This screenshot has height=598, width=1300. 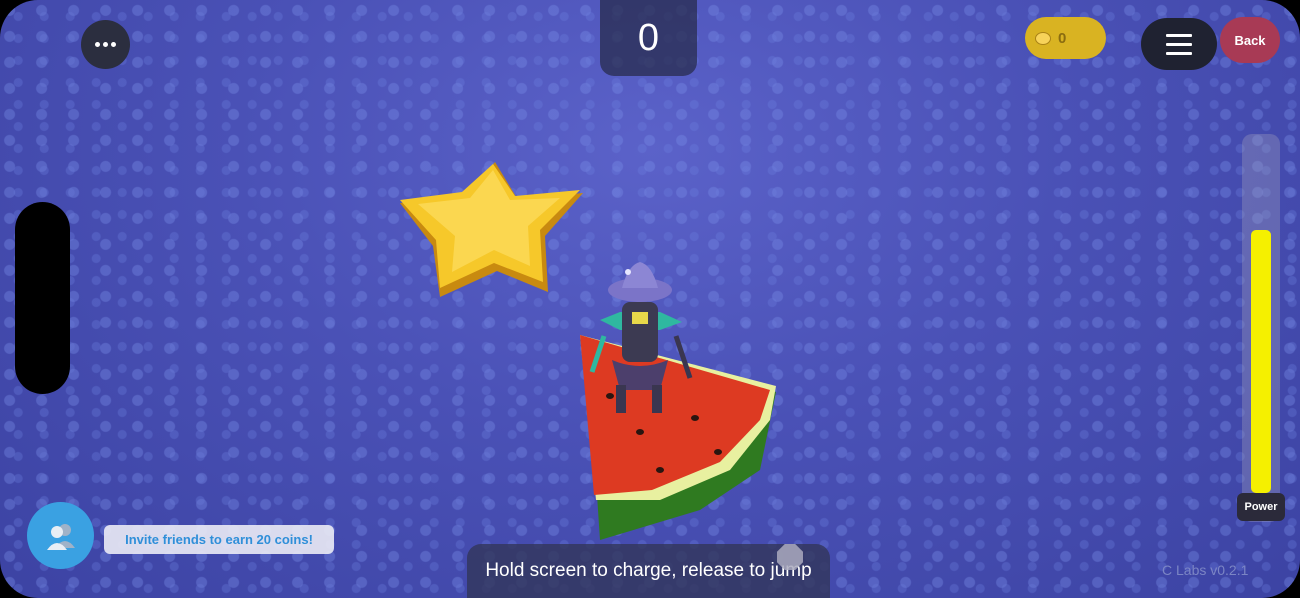 I want to click on back-button: Back, so click(x=1250, y=40).